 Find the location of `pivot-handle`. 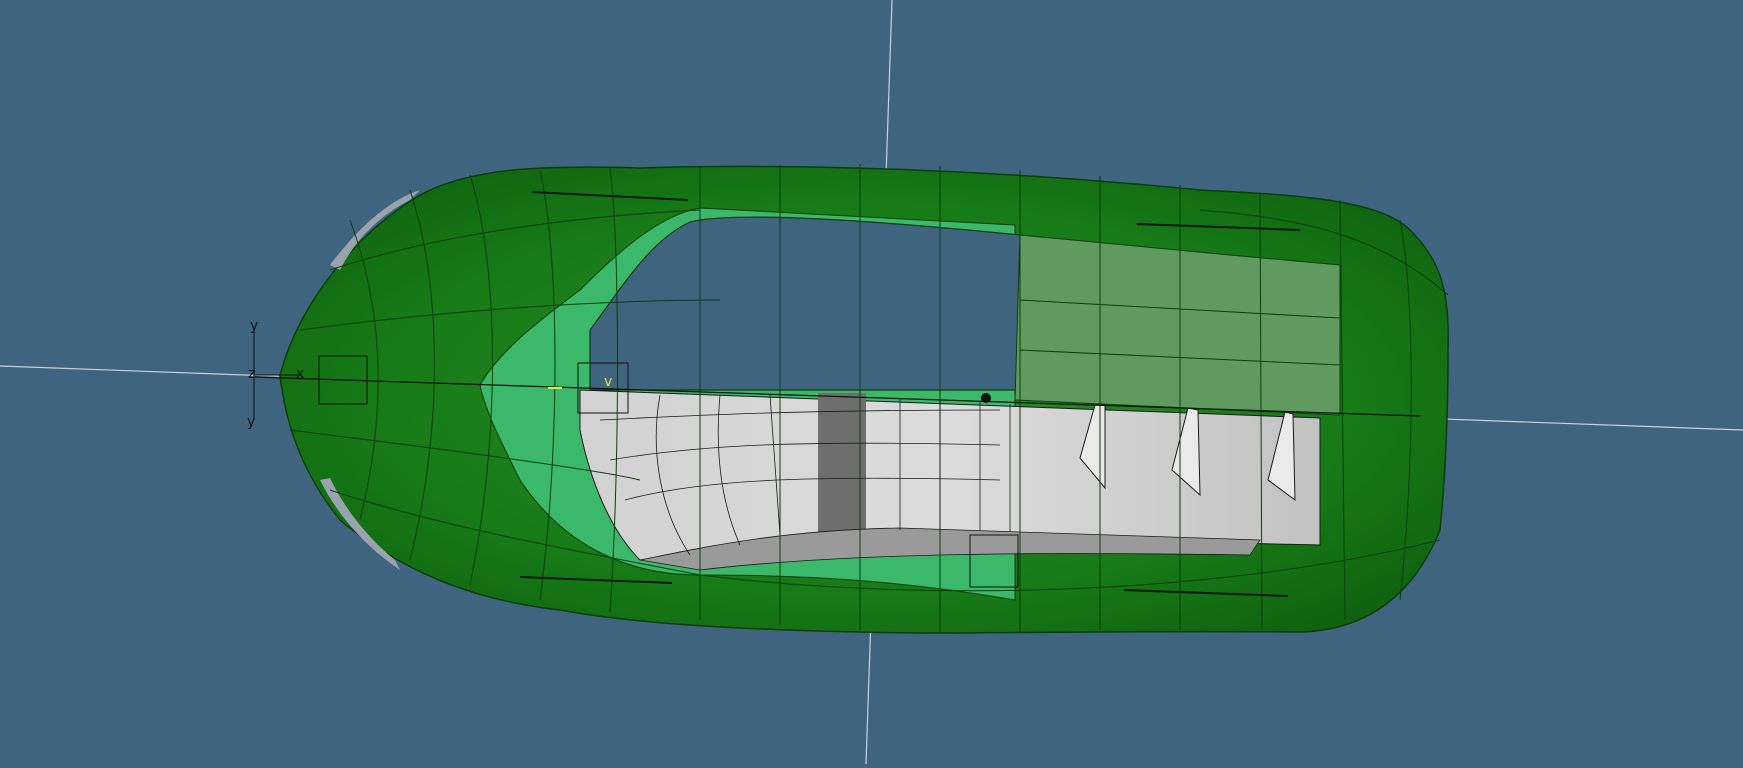

pivot-handle is located at coordinates (986, 398).